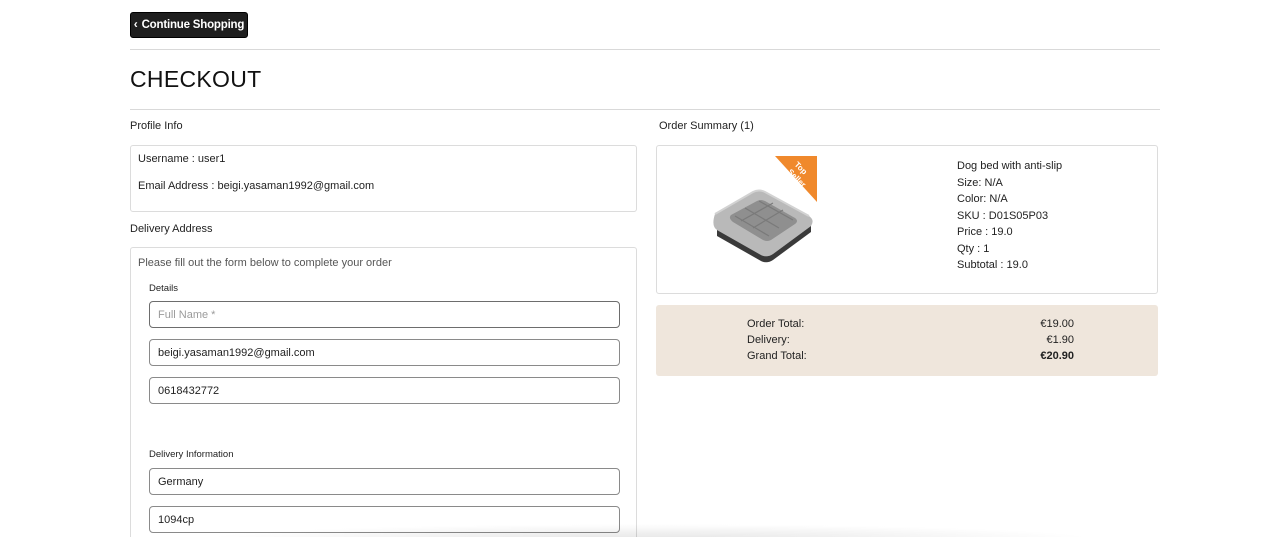 The width and height of the screenshot is (1280, 537). What do you see at coordinates (191, 454) in the screenshot?
I see `delivery-information-legend: Delivery Information` at bounding box center [191, 454].